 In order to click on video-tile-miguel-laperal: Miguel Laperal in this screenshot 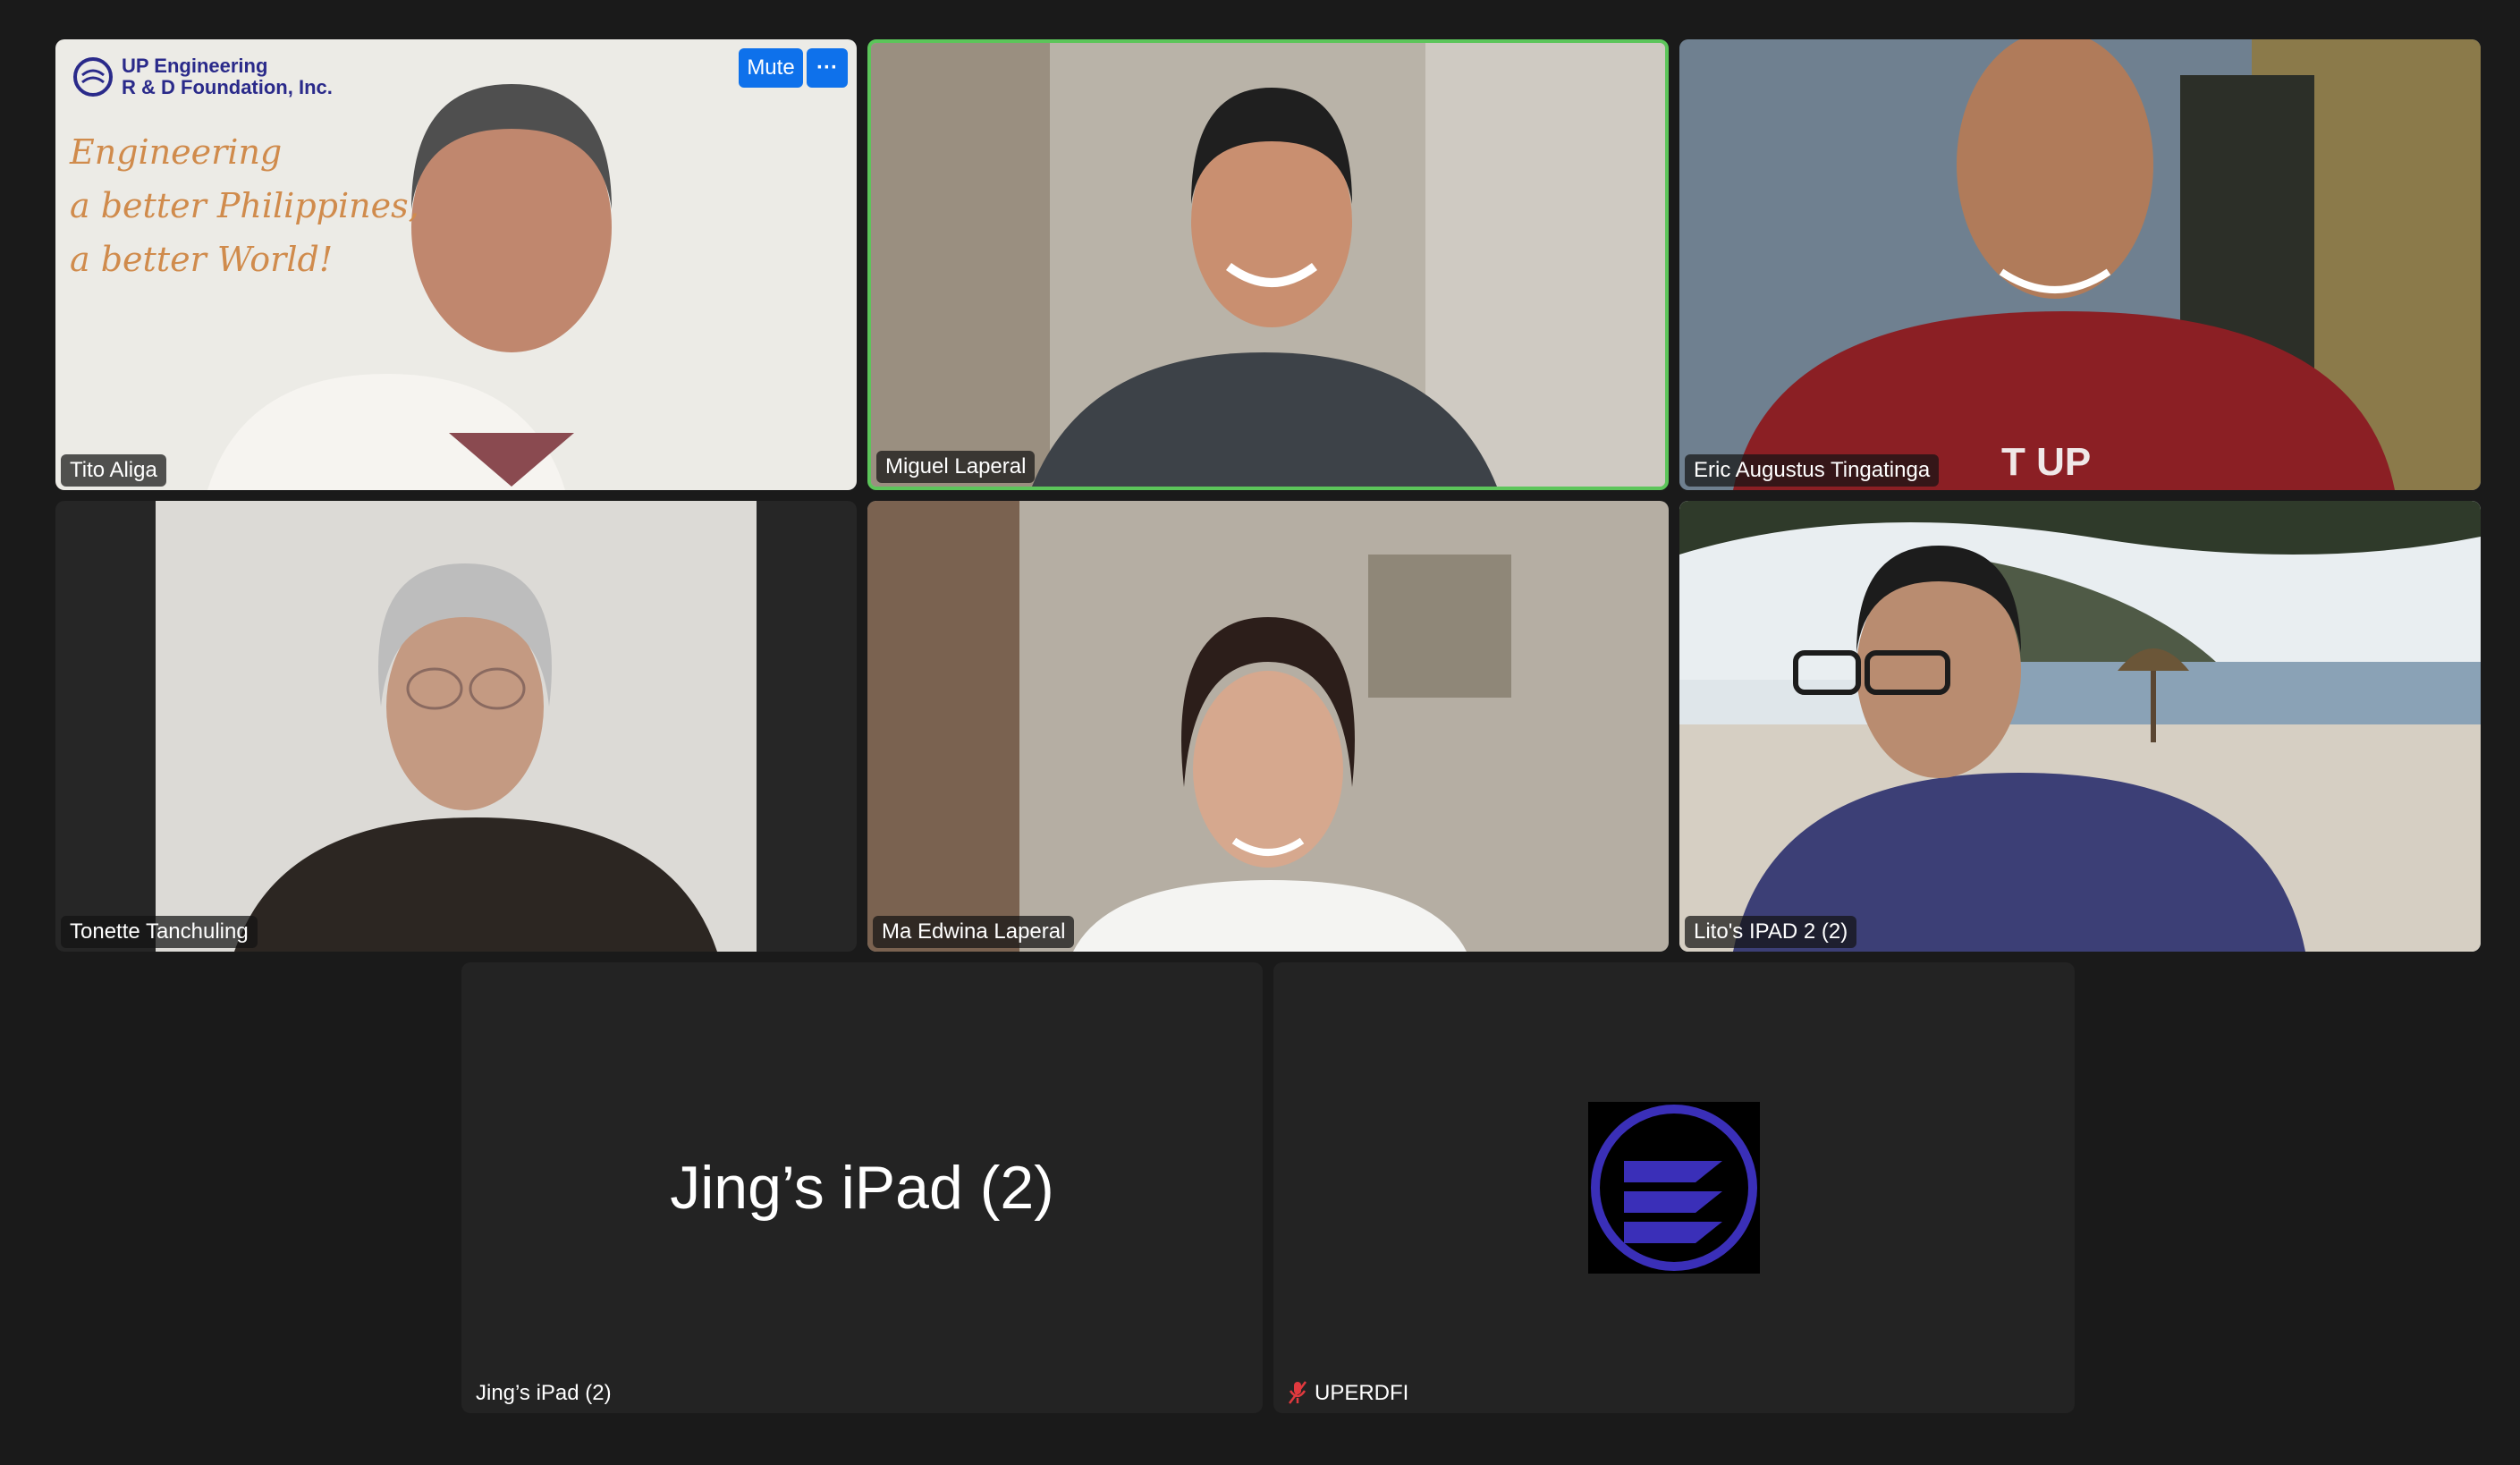, I will do `click(1268, 265)`.